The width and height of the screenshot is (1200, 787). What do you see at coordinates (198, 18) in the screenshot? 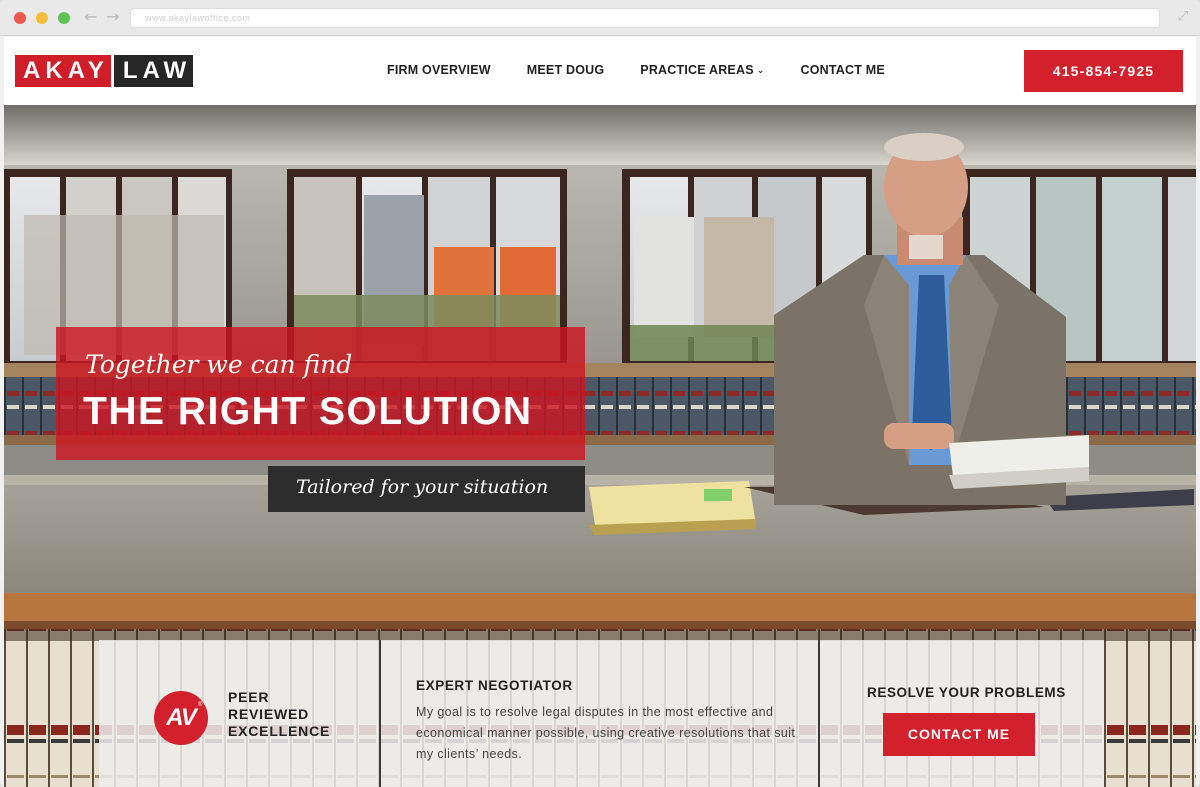
I see `address-bar-url: www.akaylawoffice.com` at bounding box center [198, 18].